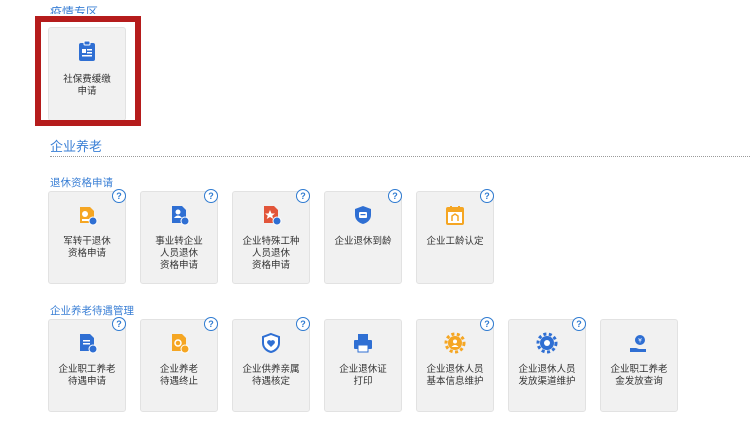  Describe the element at coordinates (179, 253) in the screenshot. I see `tile-label: 事业转企业 人员退休 资格申请` at that location.